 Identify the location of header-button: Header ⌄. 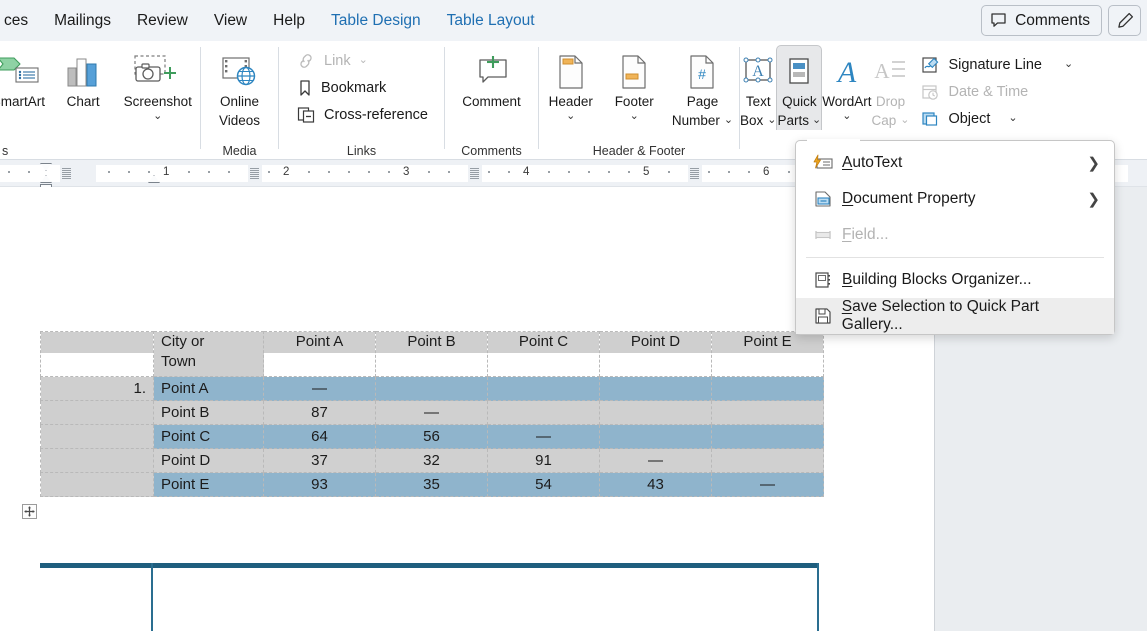
(570, 87).